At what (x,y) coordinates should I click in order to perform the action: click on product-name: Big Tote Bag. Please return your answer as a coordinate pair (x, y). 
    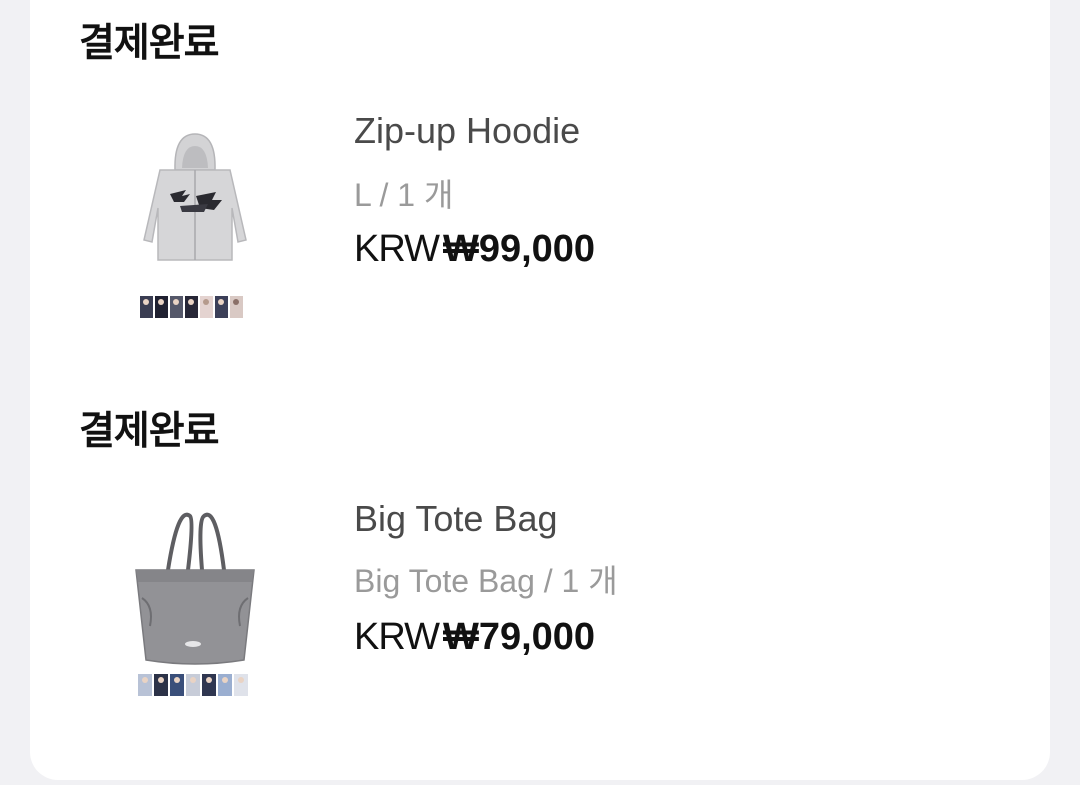
    Looking at the image, I should click on (455, 519).